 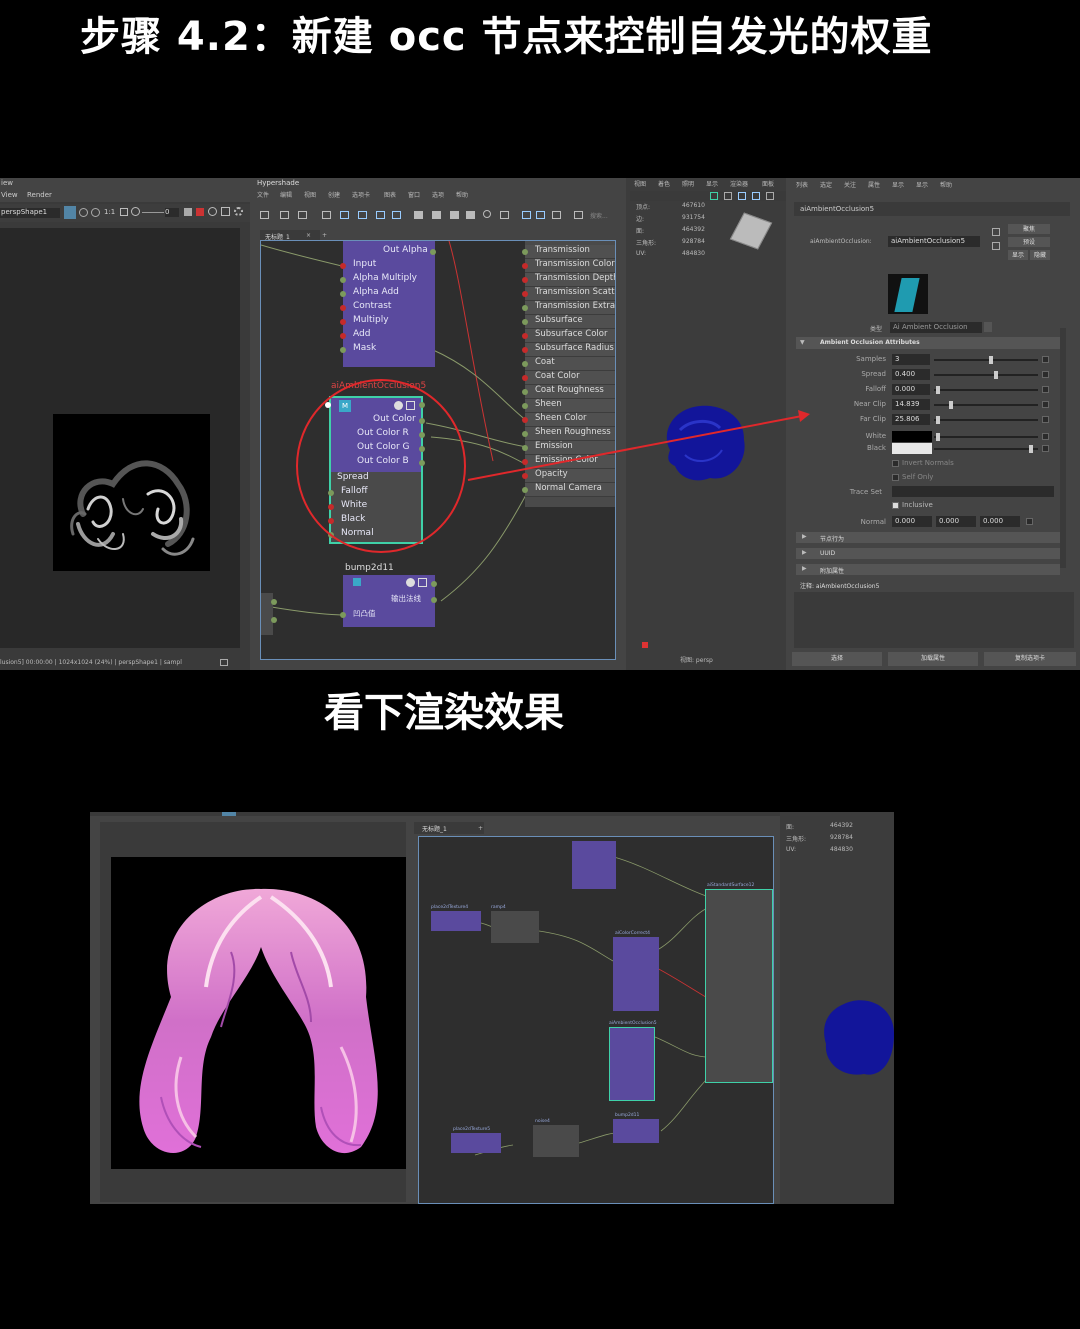 I want to click on annotation-overlay, so click(x=553, y=466).